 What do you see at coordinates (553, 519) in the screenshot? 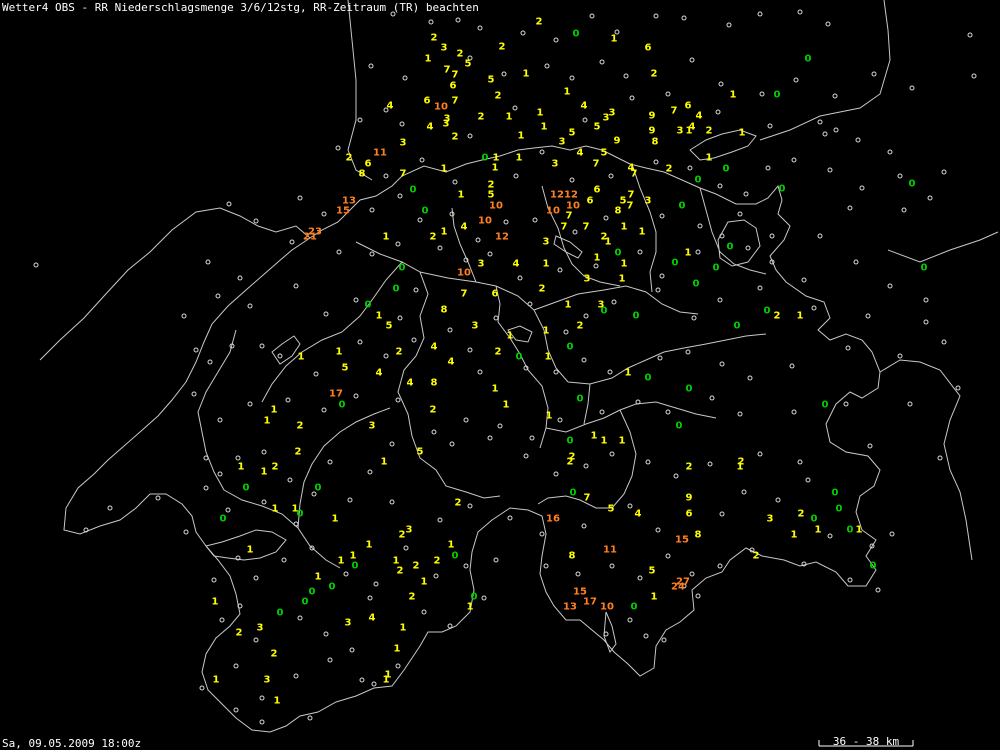
I see `precip-value: 16` at bounding box center [553, 519].